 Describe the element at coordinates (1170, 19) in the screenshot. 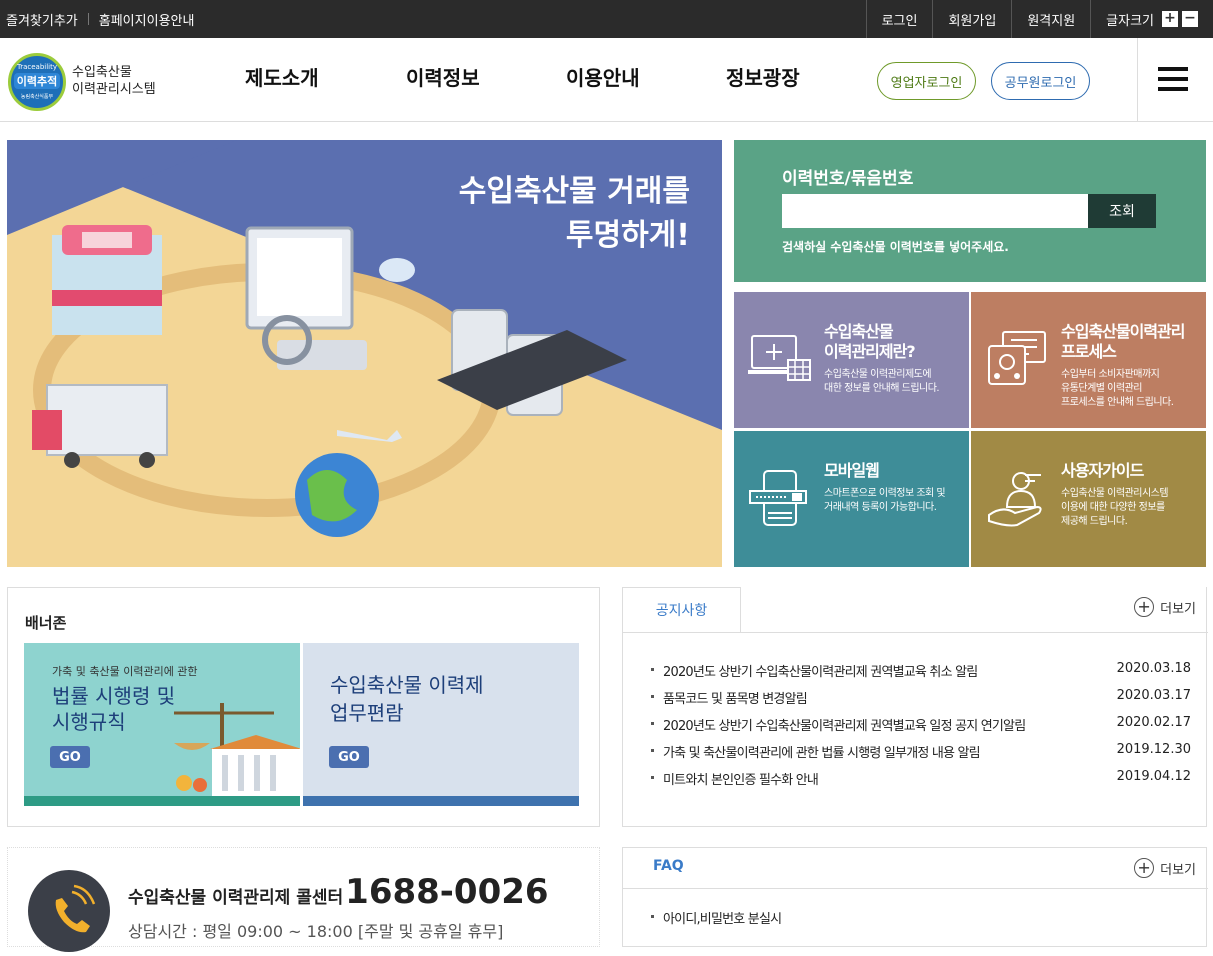

I see `font-increase-button: +` at that location.